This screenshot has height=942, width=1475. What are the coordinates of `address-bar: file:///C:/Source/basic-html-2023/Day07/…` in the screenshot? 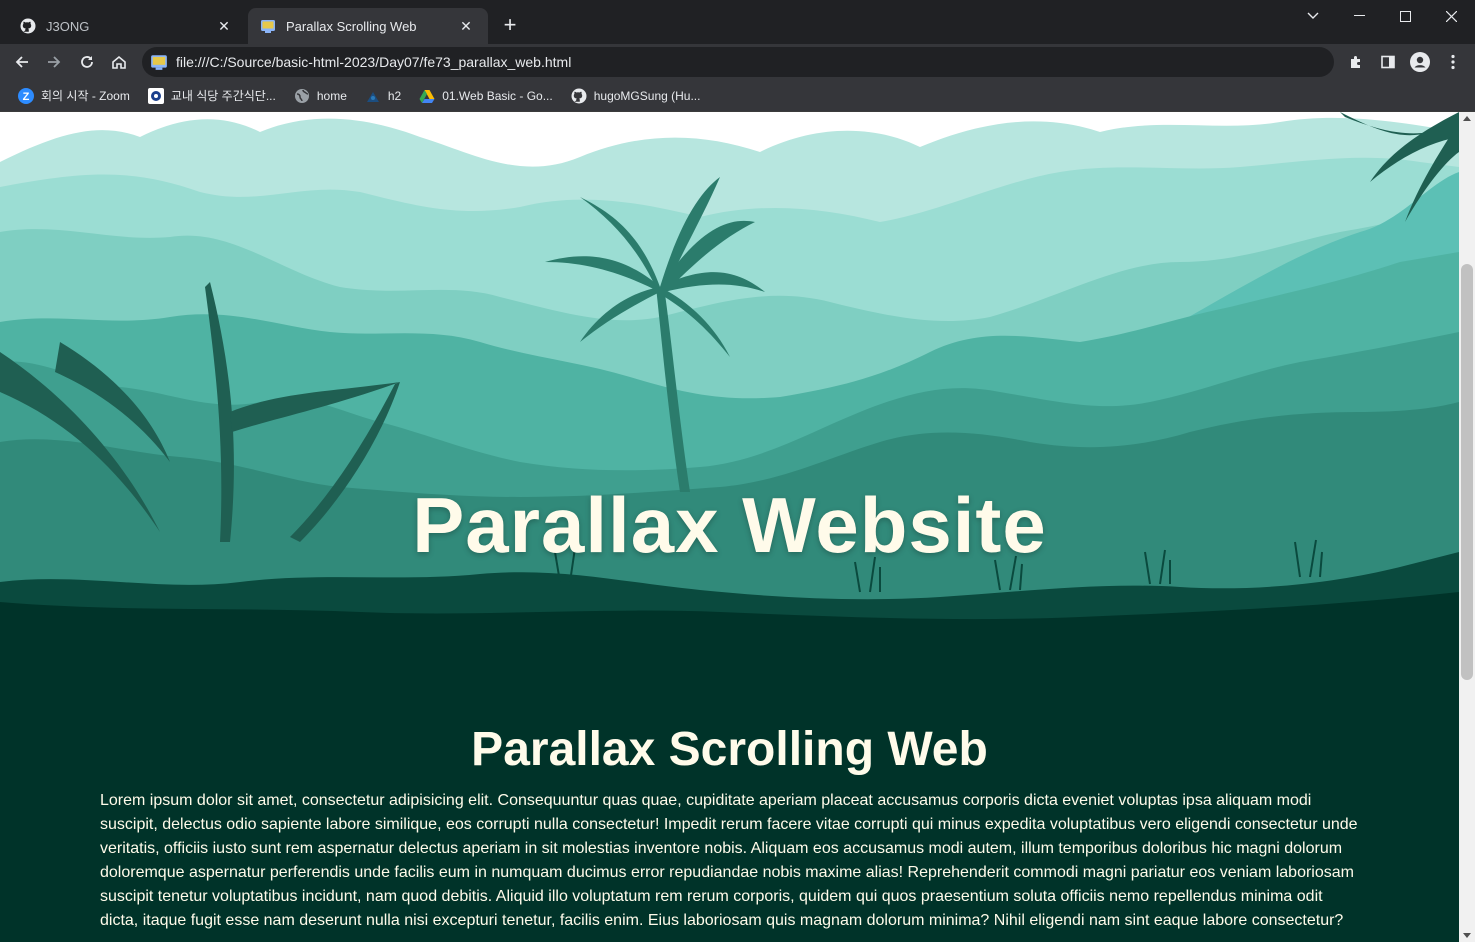 It's located at (738, 62).